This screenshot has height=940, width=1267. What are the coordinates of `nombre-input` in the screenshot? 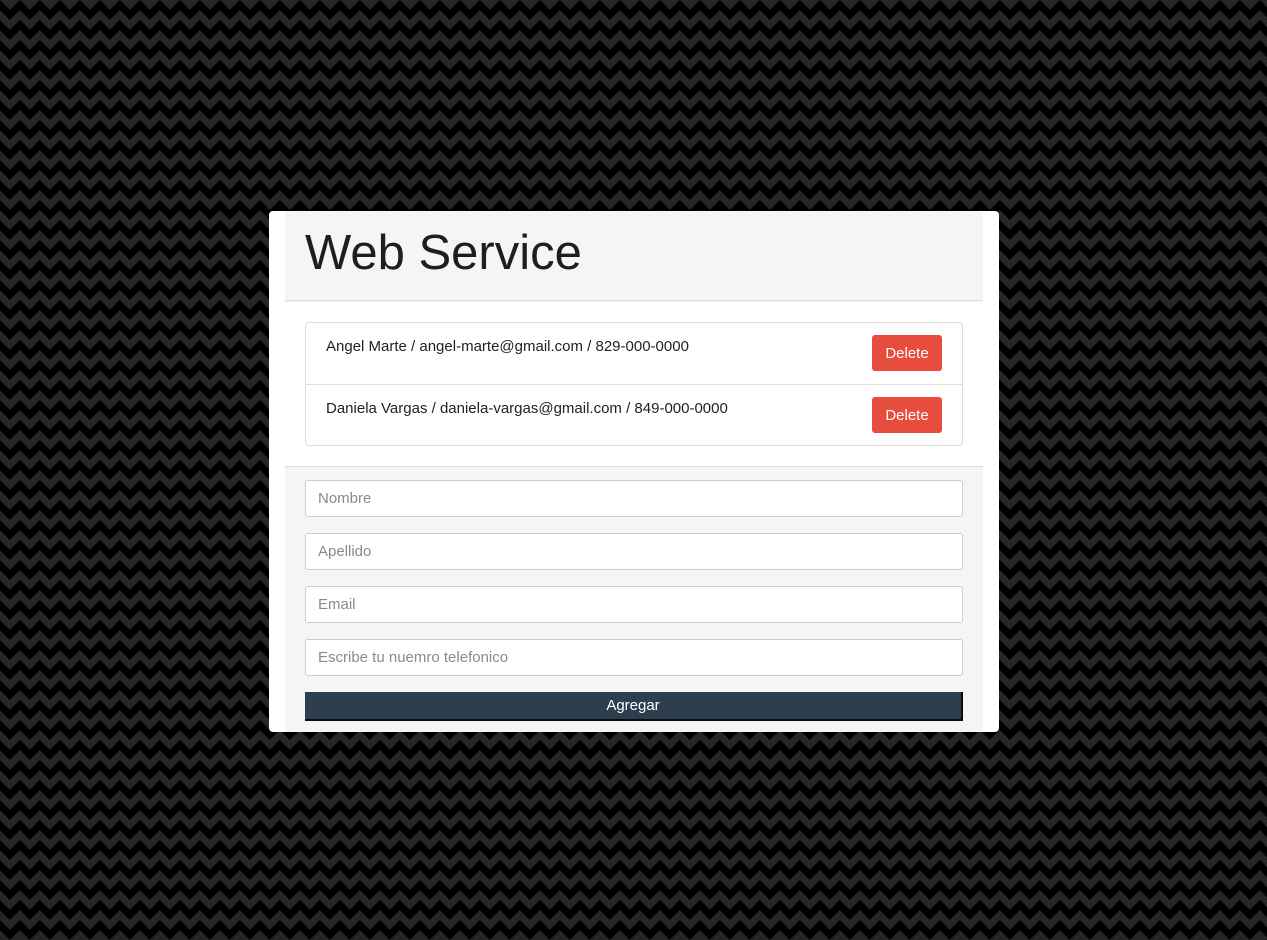 It's located at (634, 498).